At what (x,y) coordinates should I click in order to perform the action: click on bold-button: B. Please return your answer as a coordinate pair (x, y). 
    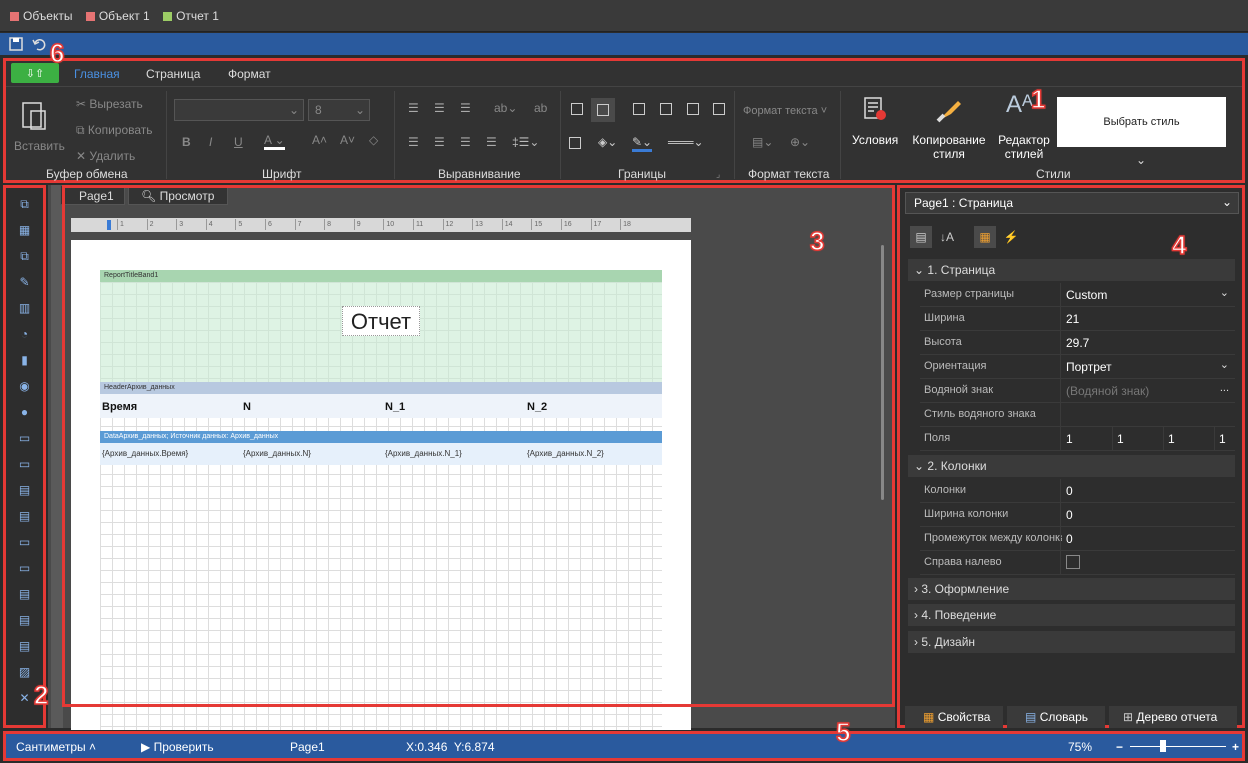
    Looking at the image, I should click on (186, 142).